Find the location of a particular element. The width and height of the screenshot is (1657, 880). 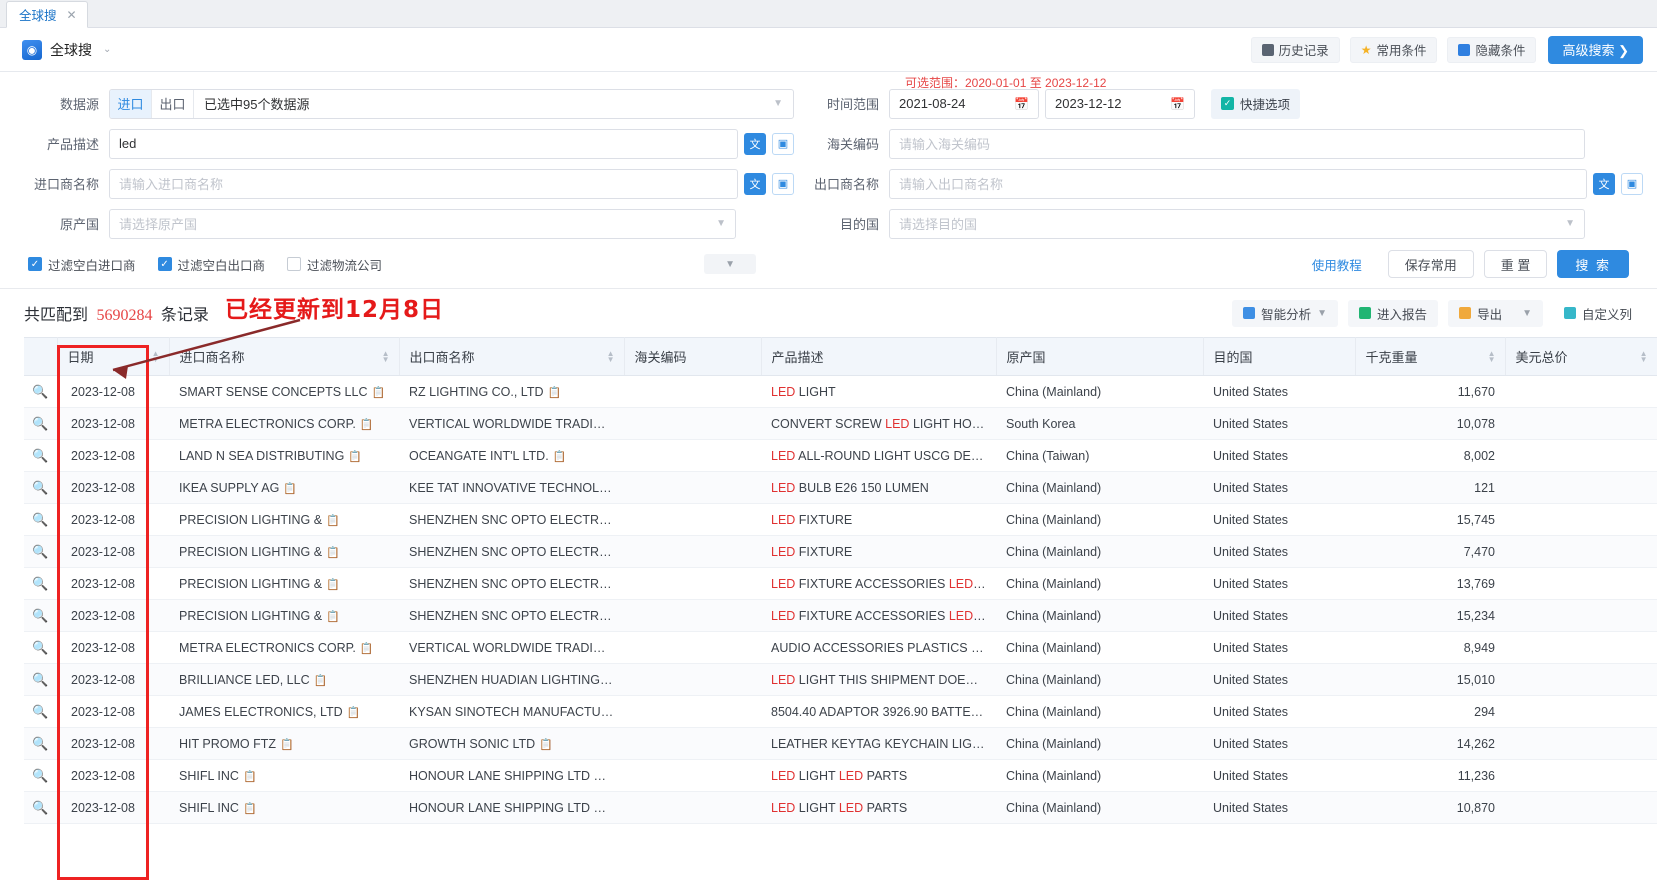

cell-exporter: OCEANGATE INT'L LTD. 📋 is located at coordinates (511, 455).